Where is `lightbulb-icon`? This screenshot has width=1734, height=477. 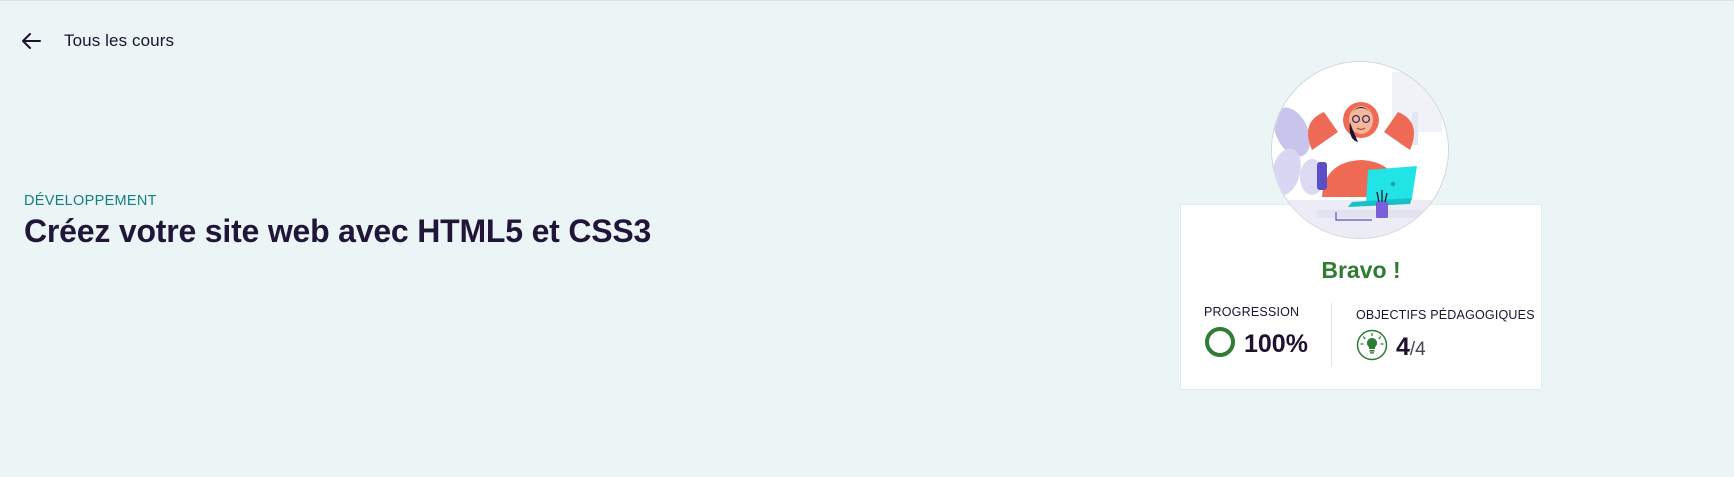
lightbulb-icon is located at coordinates (1372, 347).